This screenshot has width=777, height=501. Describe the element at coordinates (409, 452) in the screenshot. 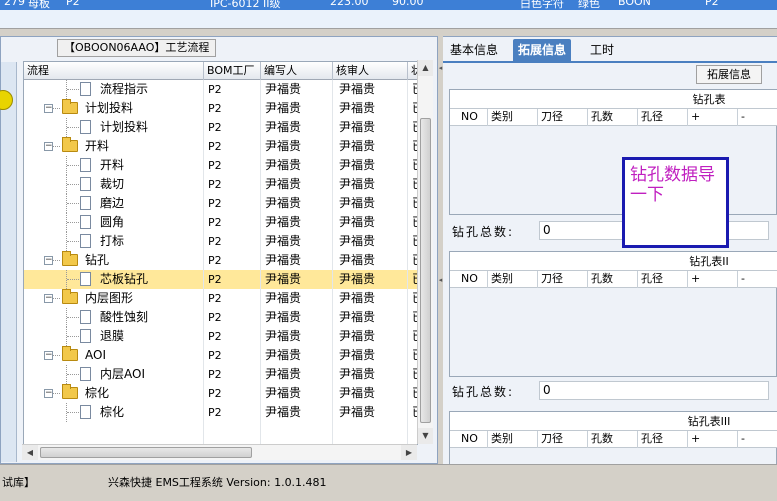

I see `scroll-right-arrow-icon: ▶` at that location.